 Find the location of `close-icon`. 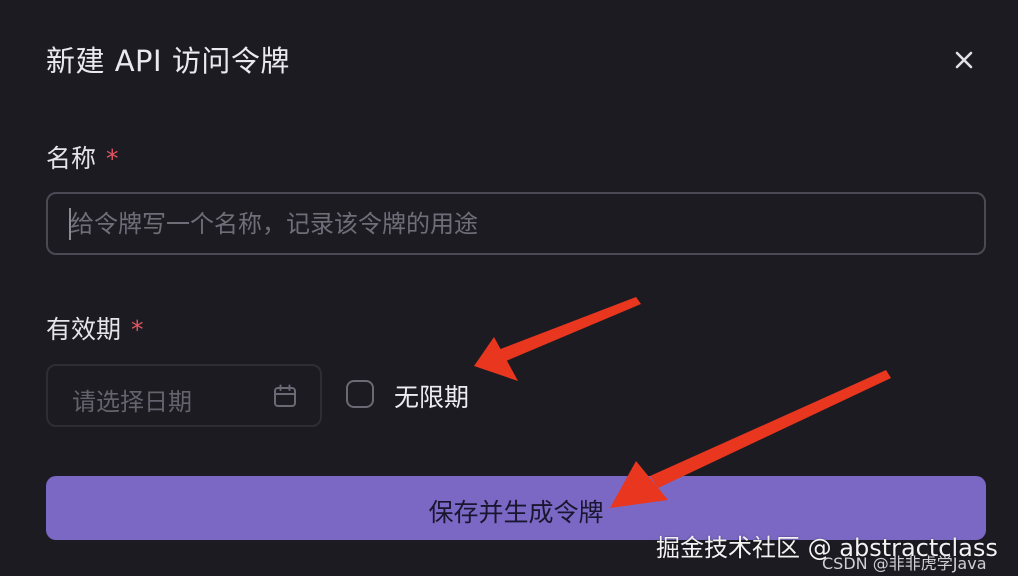

close-icon is located at coordinates (964, 60).